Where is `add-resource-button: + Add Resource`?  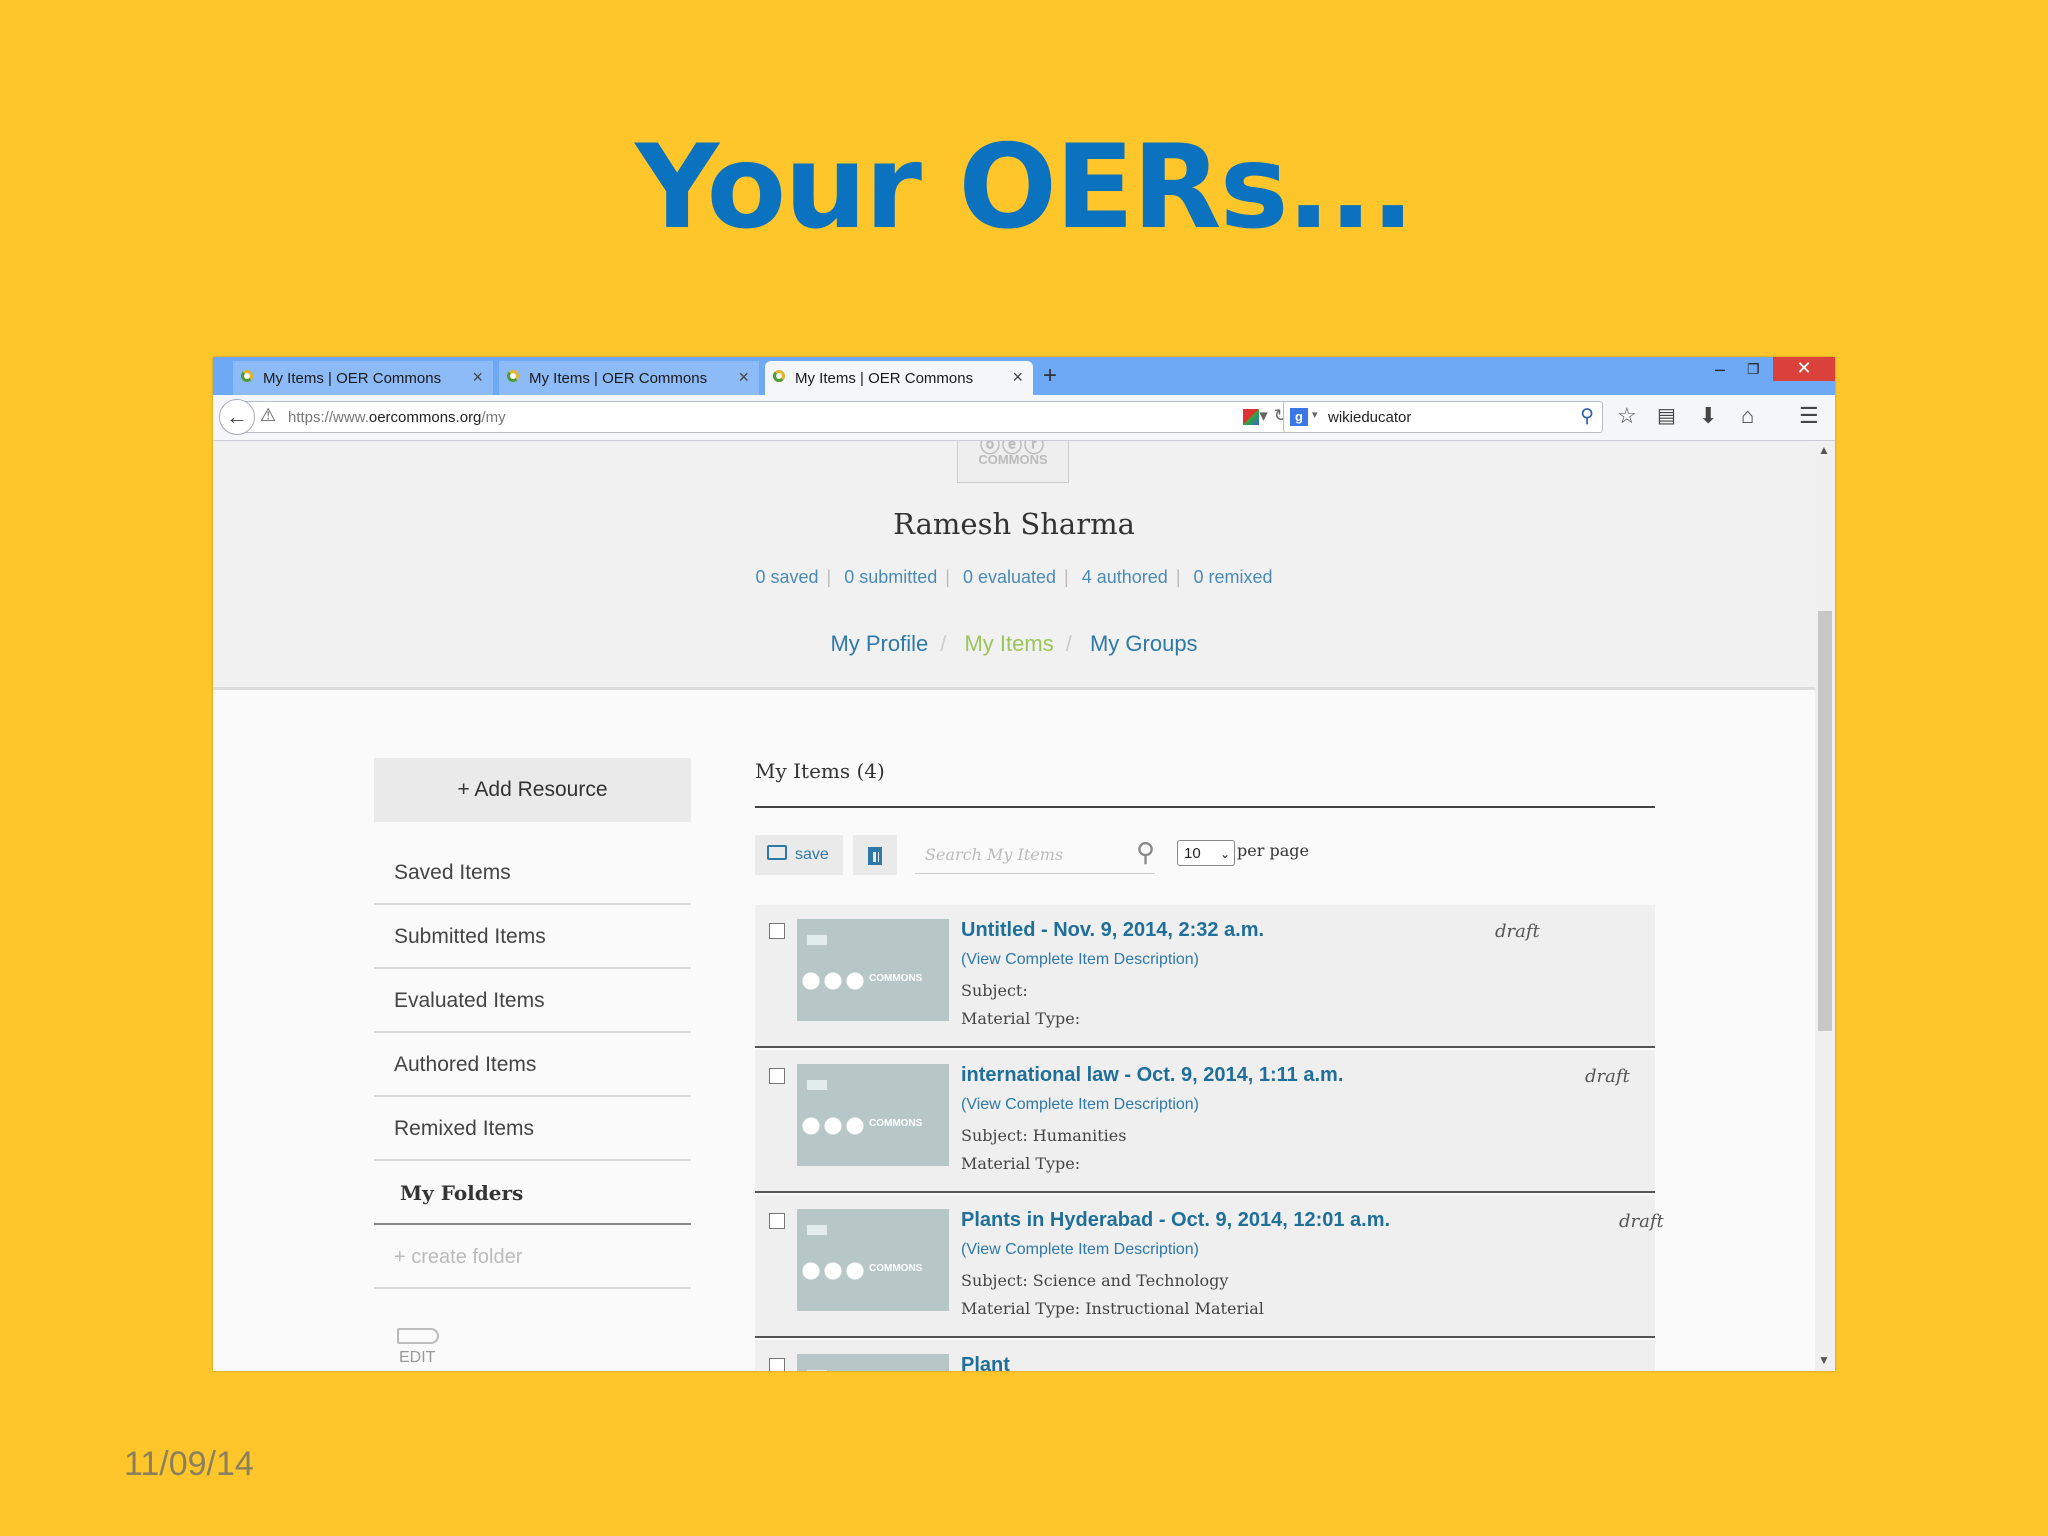 add-resource-button: + Add Resource is located at coordinates (532, 790).